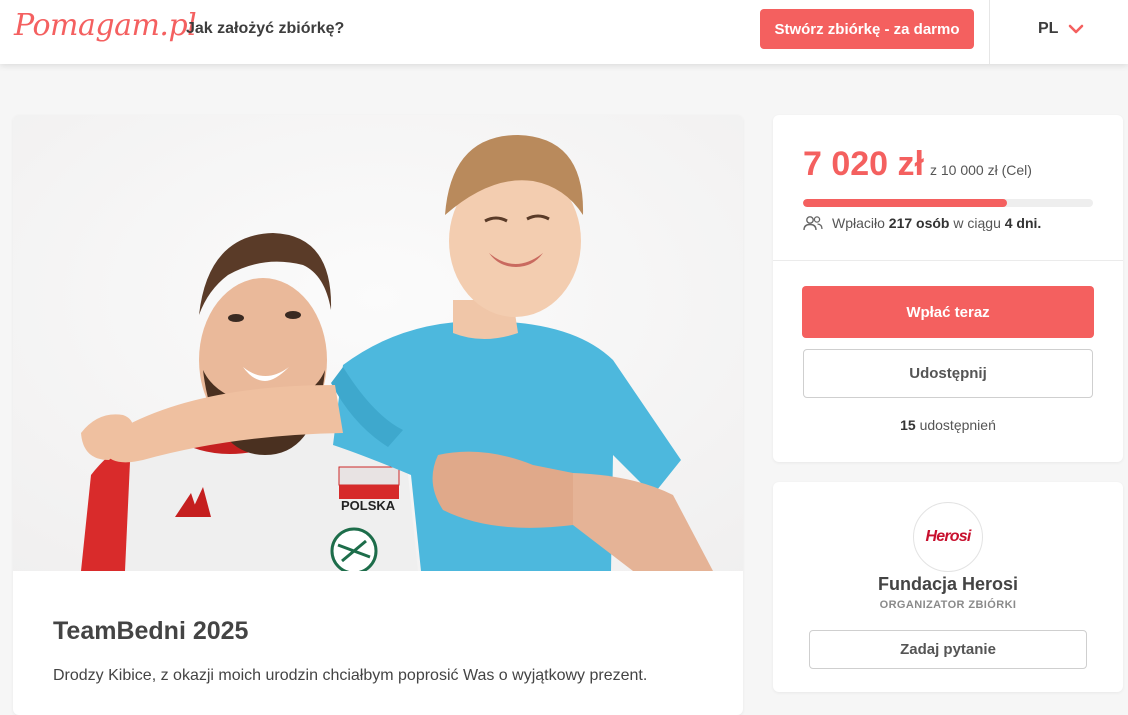 Image resolution: width=1128 pixels, height=715 pixels. I want to click on raised-summary: 7 020 zł z 10 000 zł (Cel), so click(917, 164).